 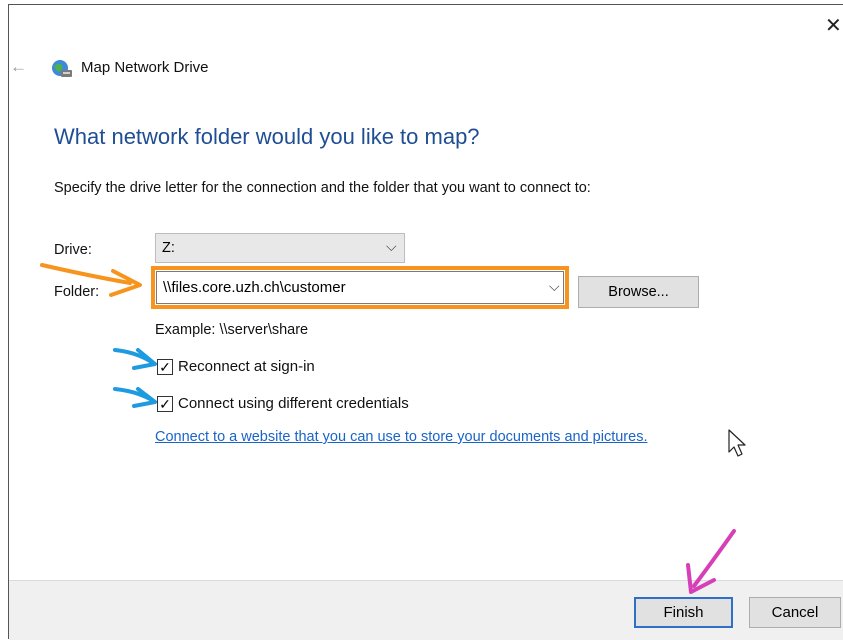 I want to click on orange-arrow-annotation, so click(x=91, y=280).